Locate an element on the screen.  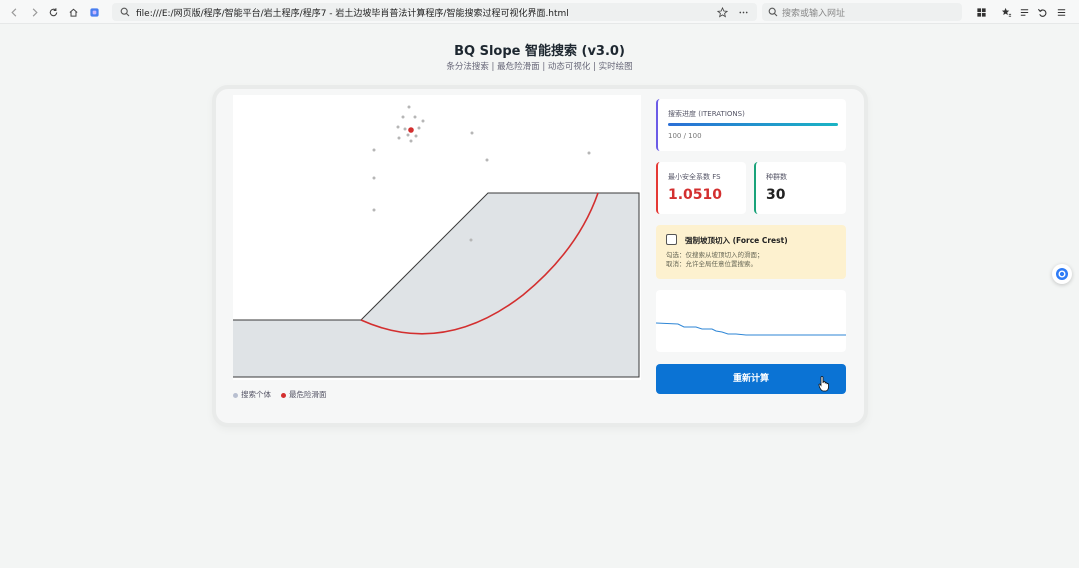
slope-soil-body is located at coordinates (436, 285).